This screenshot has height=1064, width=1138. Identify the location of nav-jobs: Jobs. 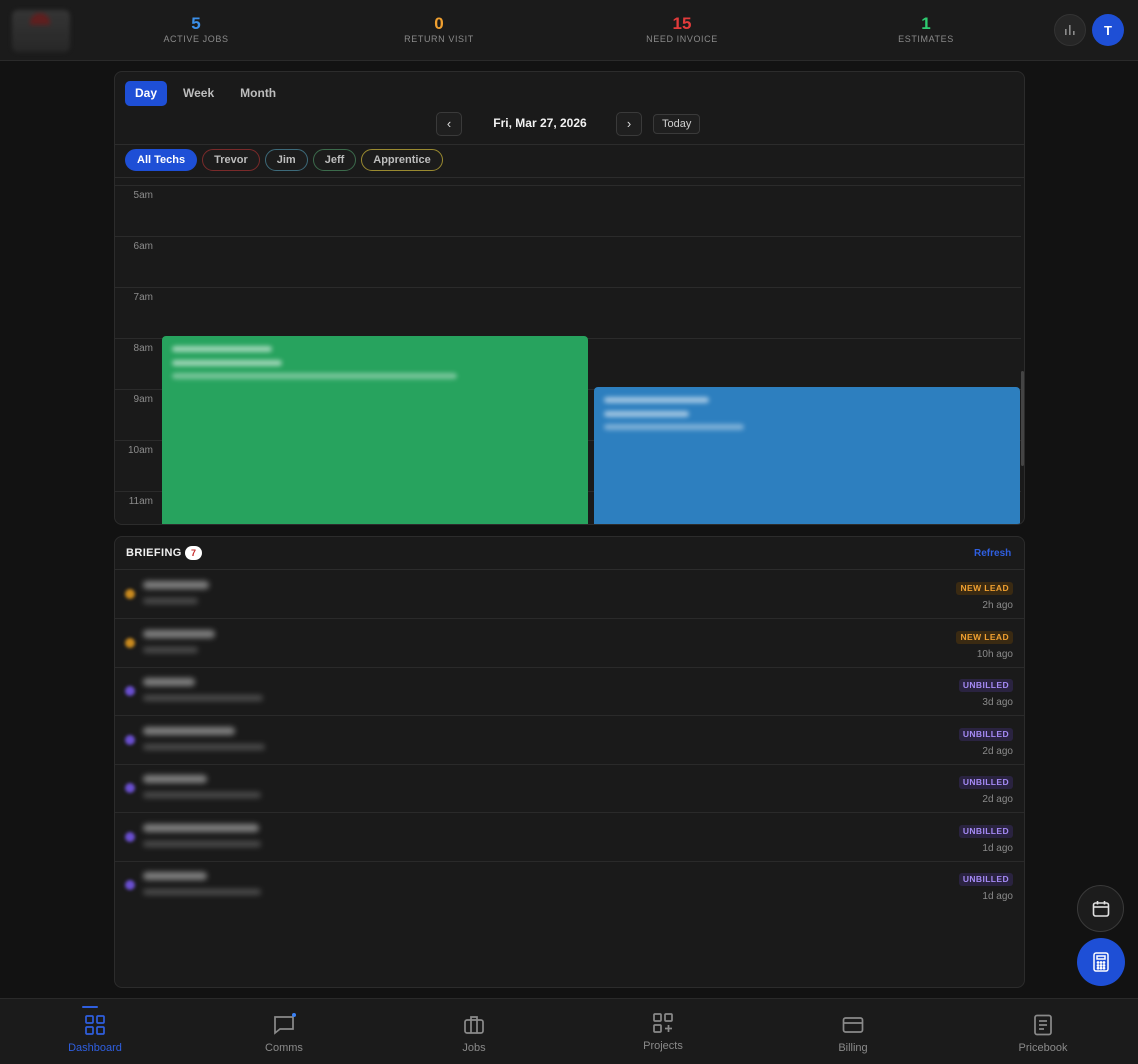
(474, 1031).